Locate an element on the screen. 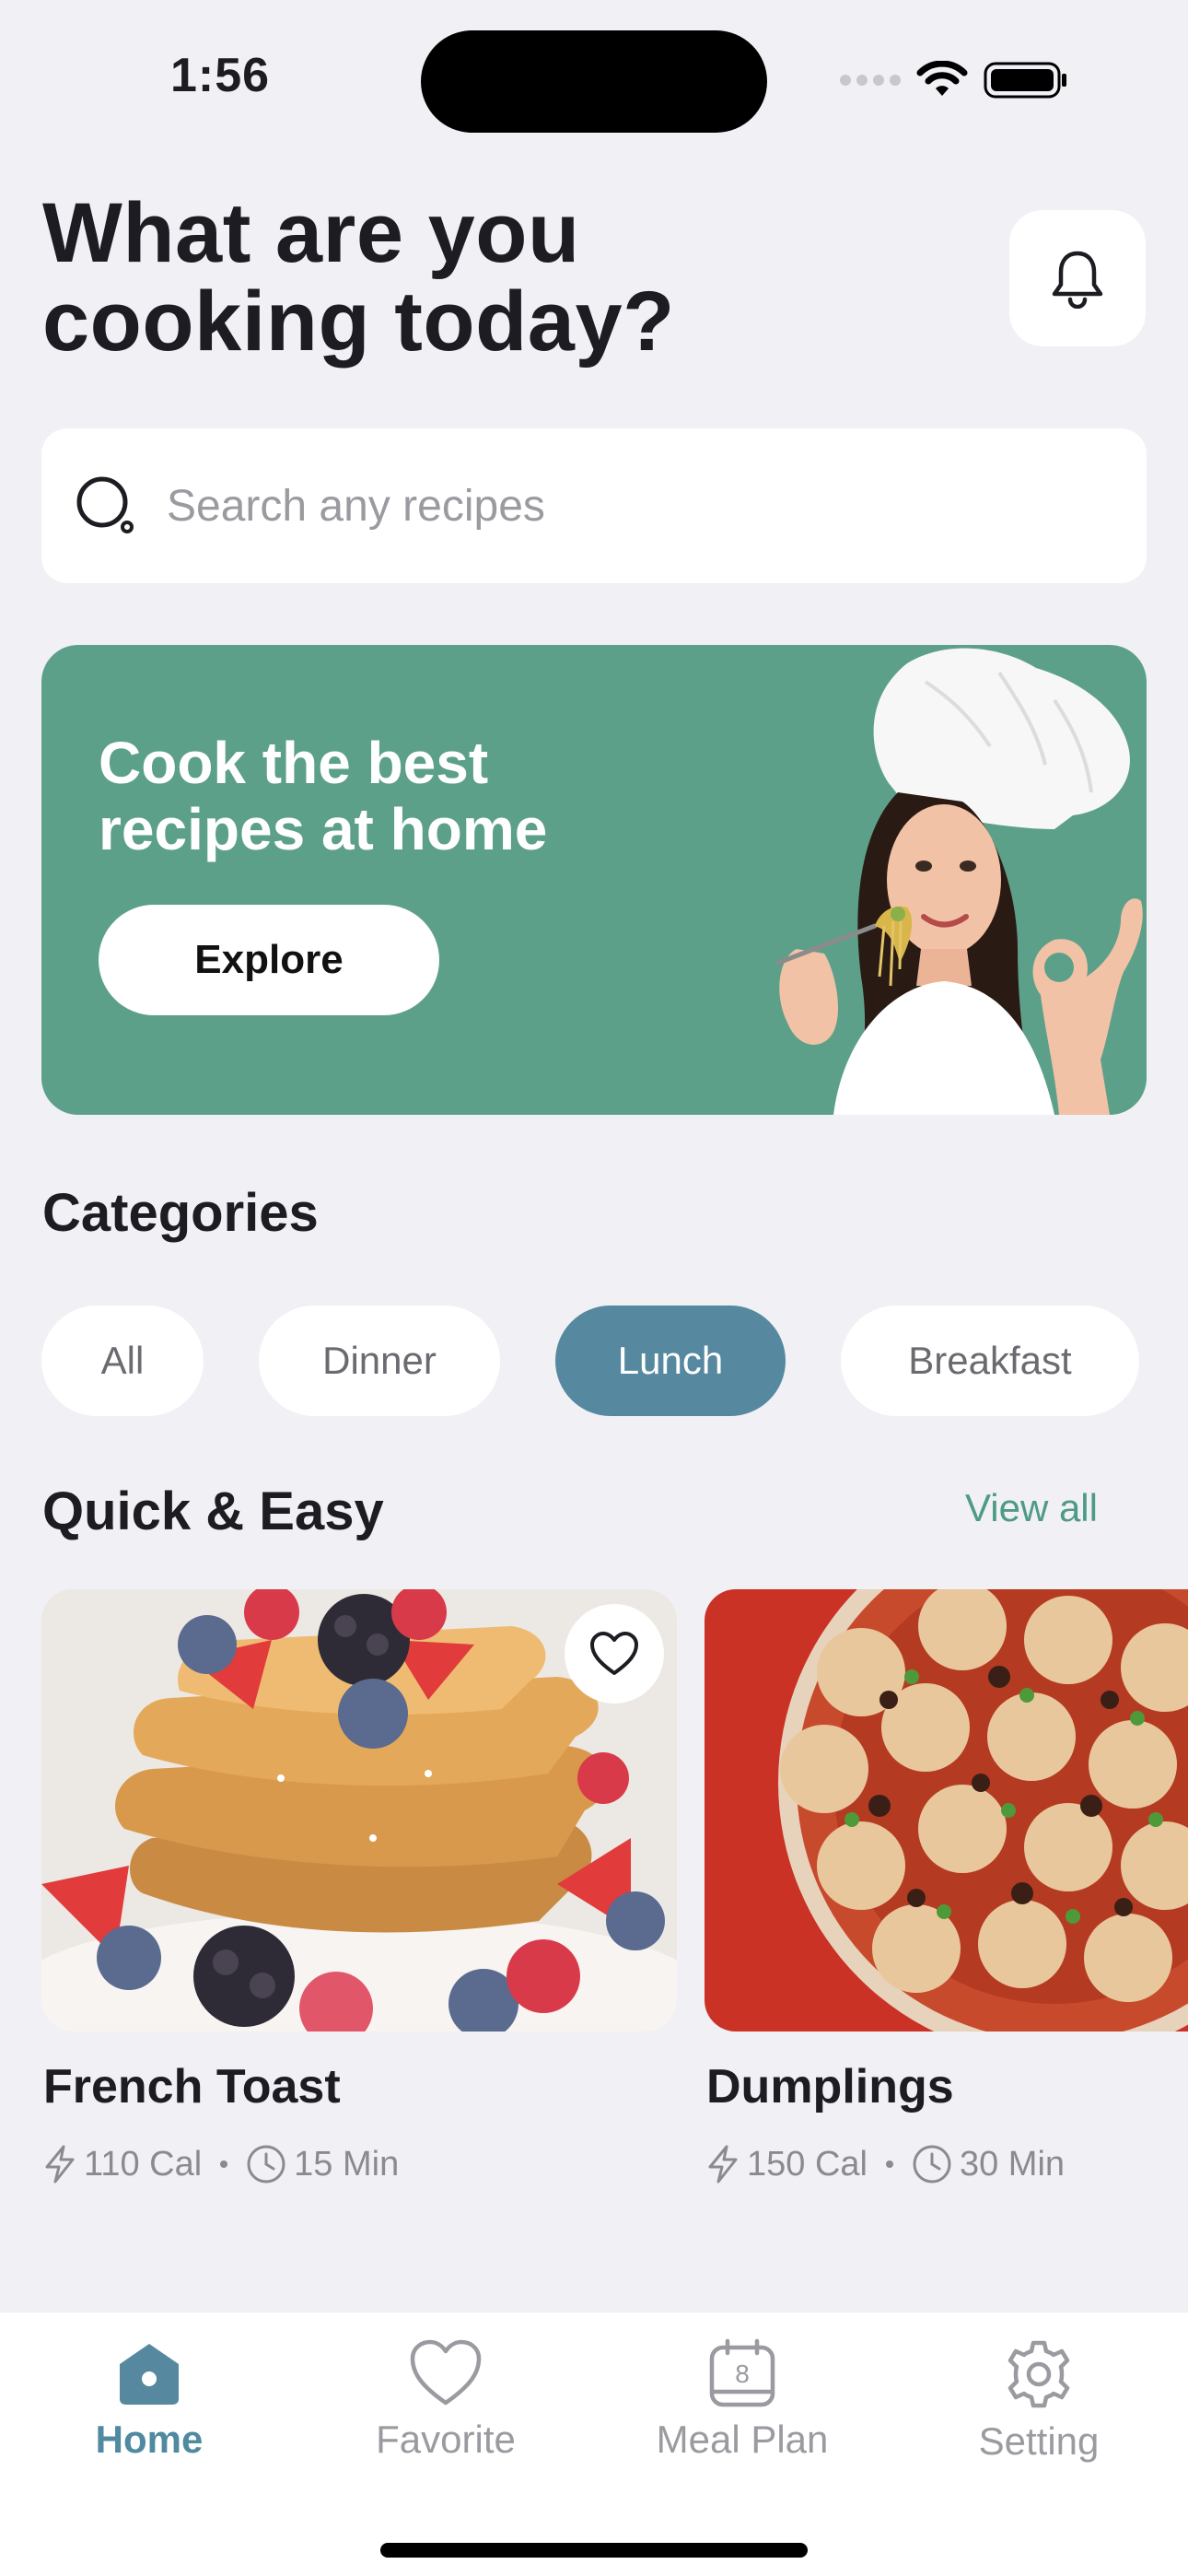 The image size is (1188, 2576). view-all-link: View all is located at coordinates (1031, 1508).